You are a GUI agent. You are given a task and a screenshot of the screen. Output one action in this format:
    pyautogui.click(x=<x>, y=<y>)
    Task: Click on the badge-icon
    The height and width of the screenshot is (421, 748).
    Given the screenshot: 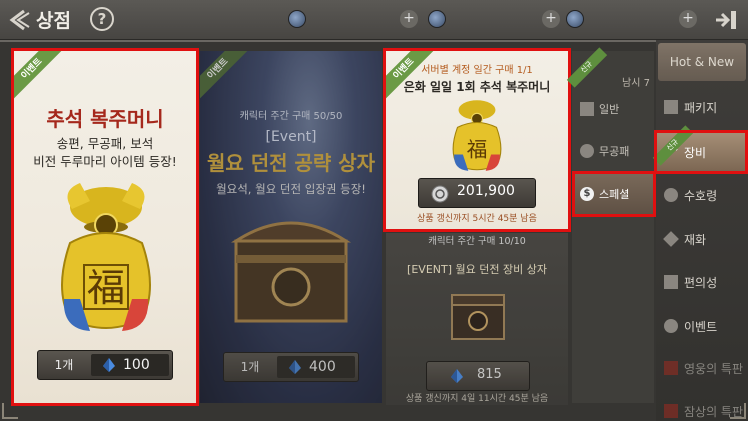 What is the action you would take?
    pyautogui.click(x=587, y=151)
    